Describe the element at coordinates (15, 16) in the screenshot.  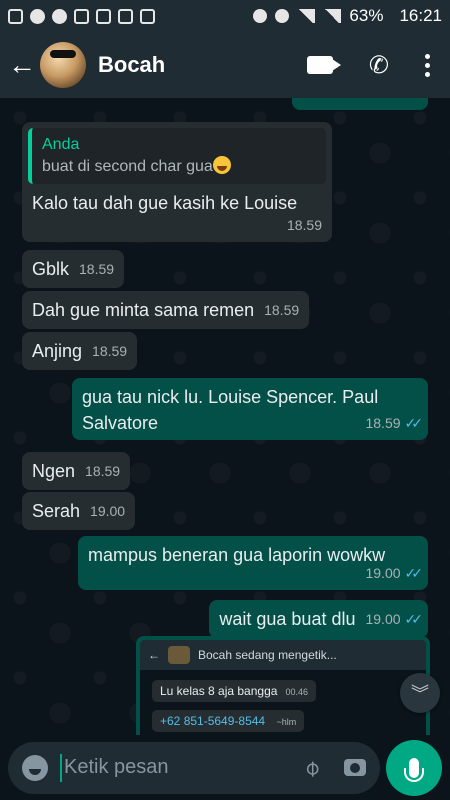
I see `chat-notification-icon` at that location.